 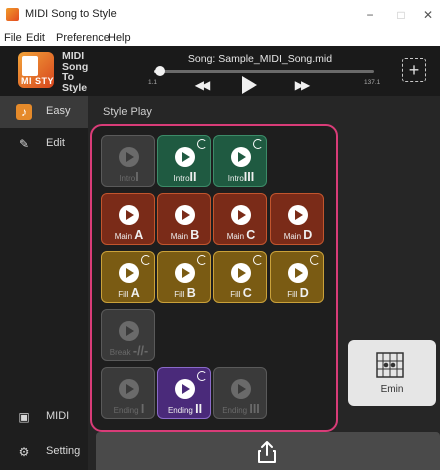 What do you see at coordinates (44, 452) in the screenshot?
I see `sidebar-item-setting: ⚙ Setting` at bounding box center [44, 452].